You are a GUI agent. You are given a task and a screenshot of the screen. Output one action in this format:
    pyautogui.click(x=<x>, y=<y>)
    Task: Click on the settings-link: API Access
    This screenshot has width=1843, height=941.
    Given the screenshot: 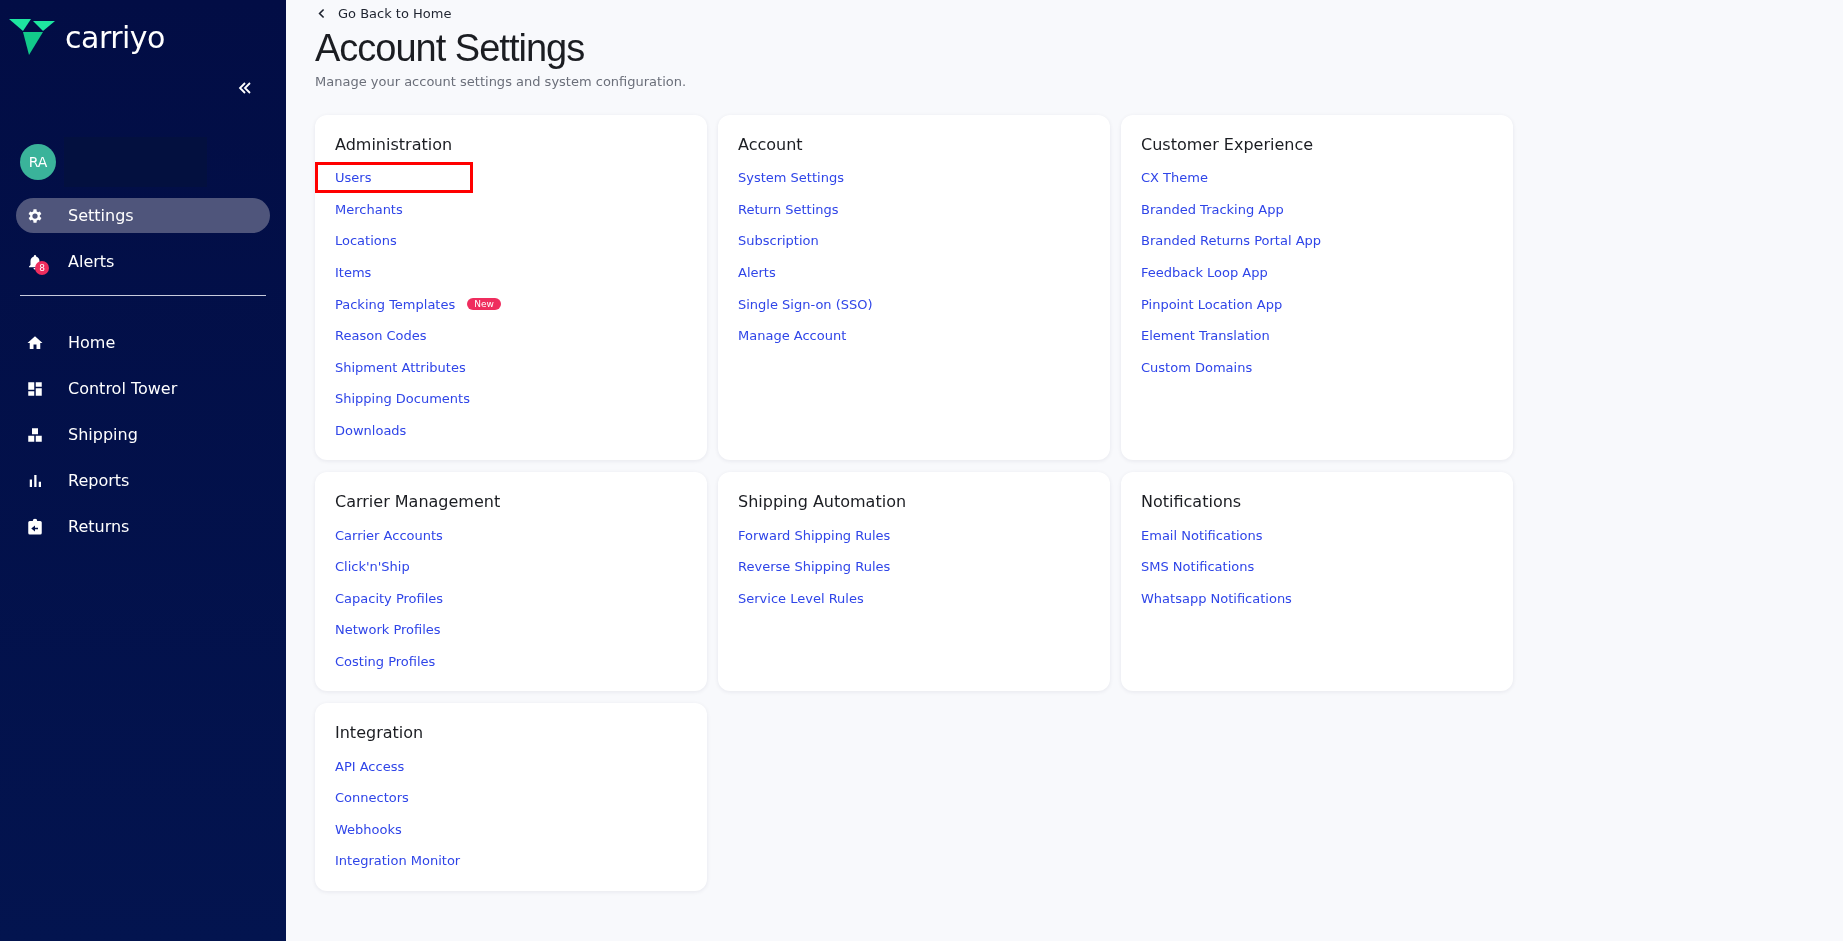 What is the action you would take?
    pyautogui.click(x=371, y=766)
    